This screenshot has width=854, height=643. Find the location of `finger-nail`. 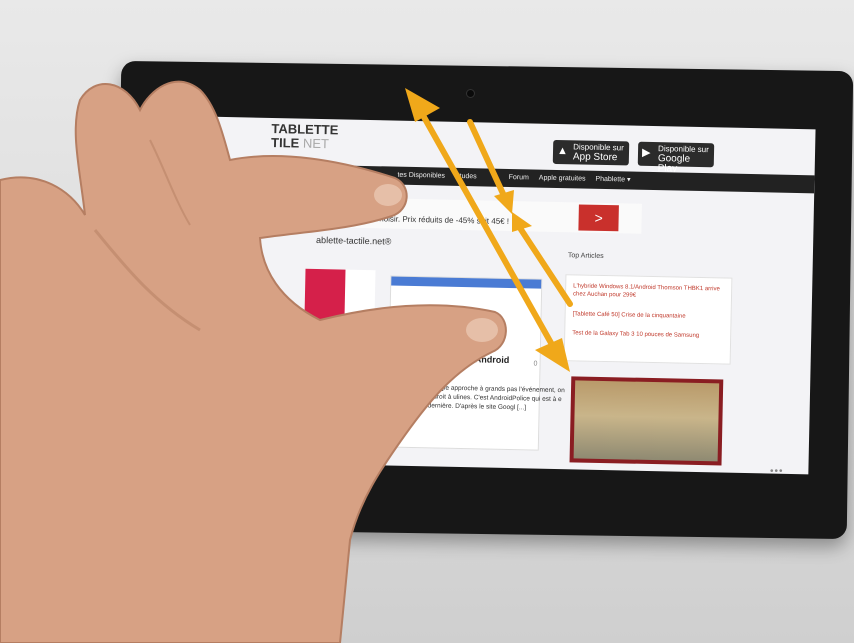

finger-nail is located at coordinates (388, 195).